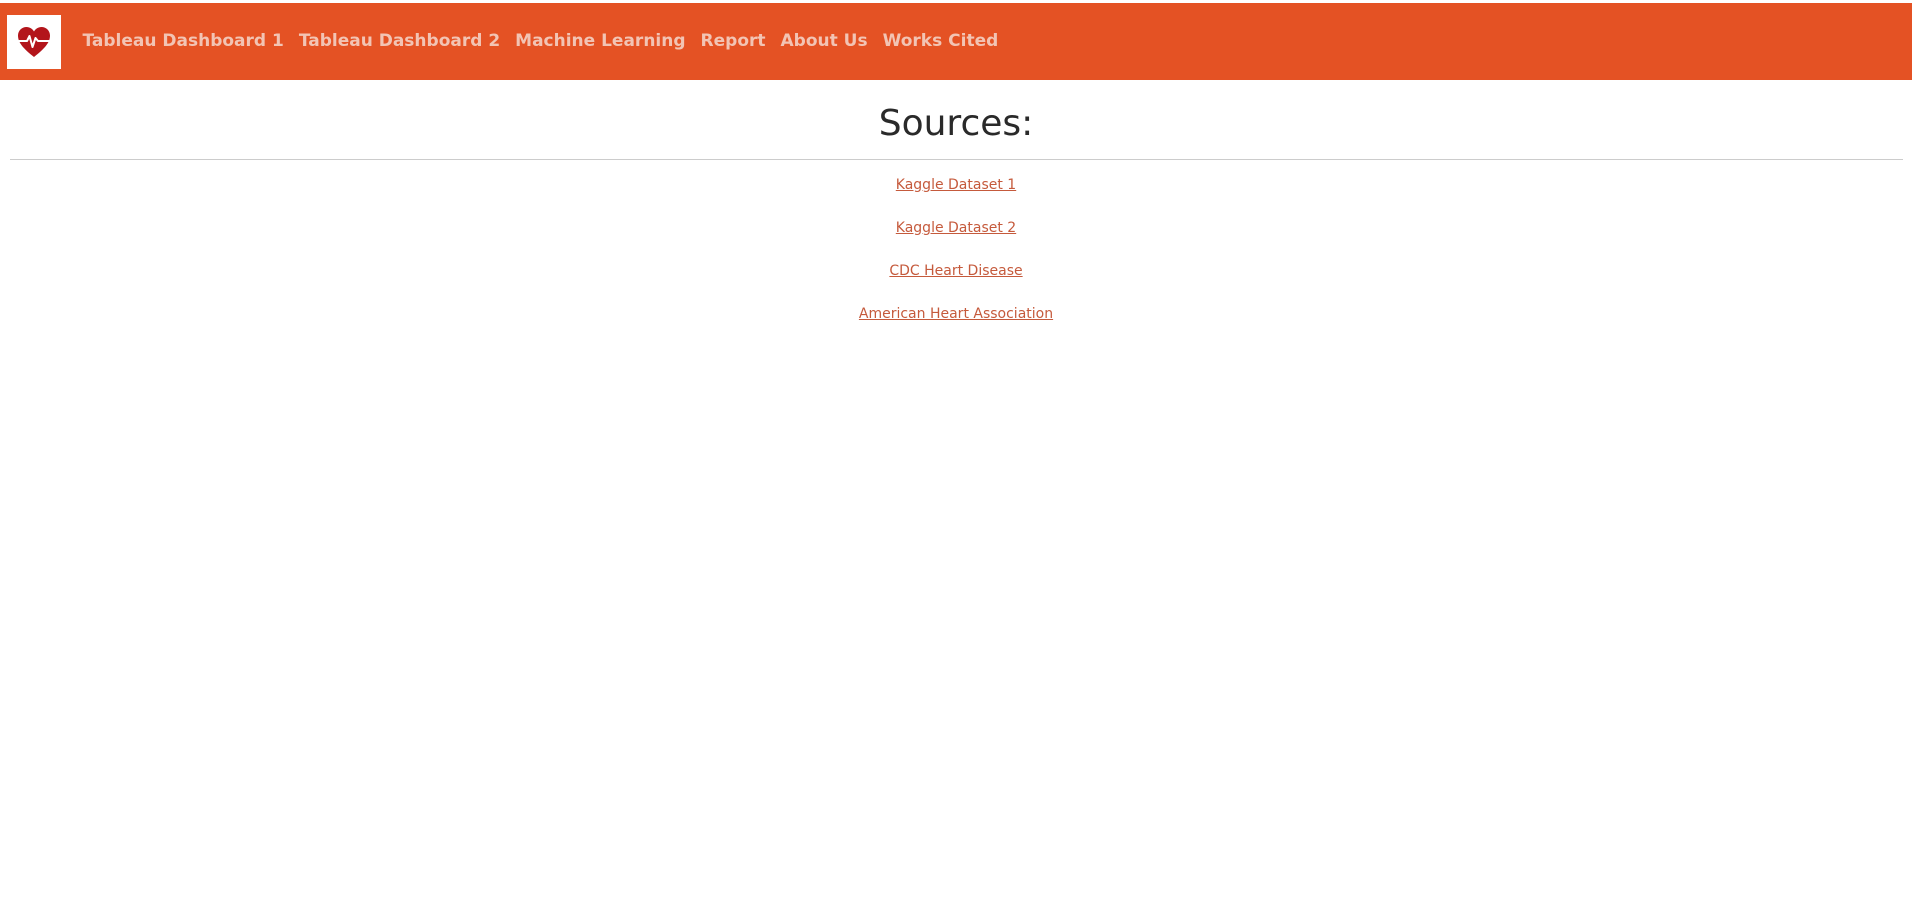 The image size is (1912, 910). Describe the element at coordinates (956, 193) in the screenshot. I see `list-item: Kaggle Dataset 1` at that location.